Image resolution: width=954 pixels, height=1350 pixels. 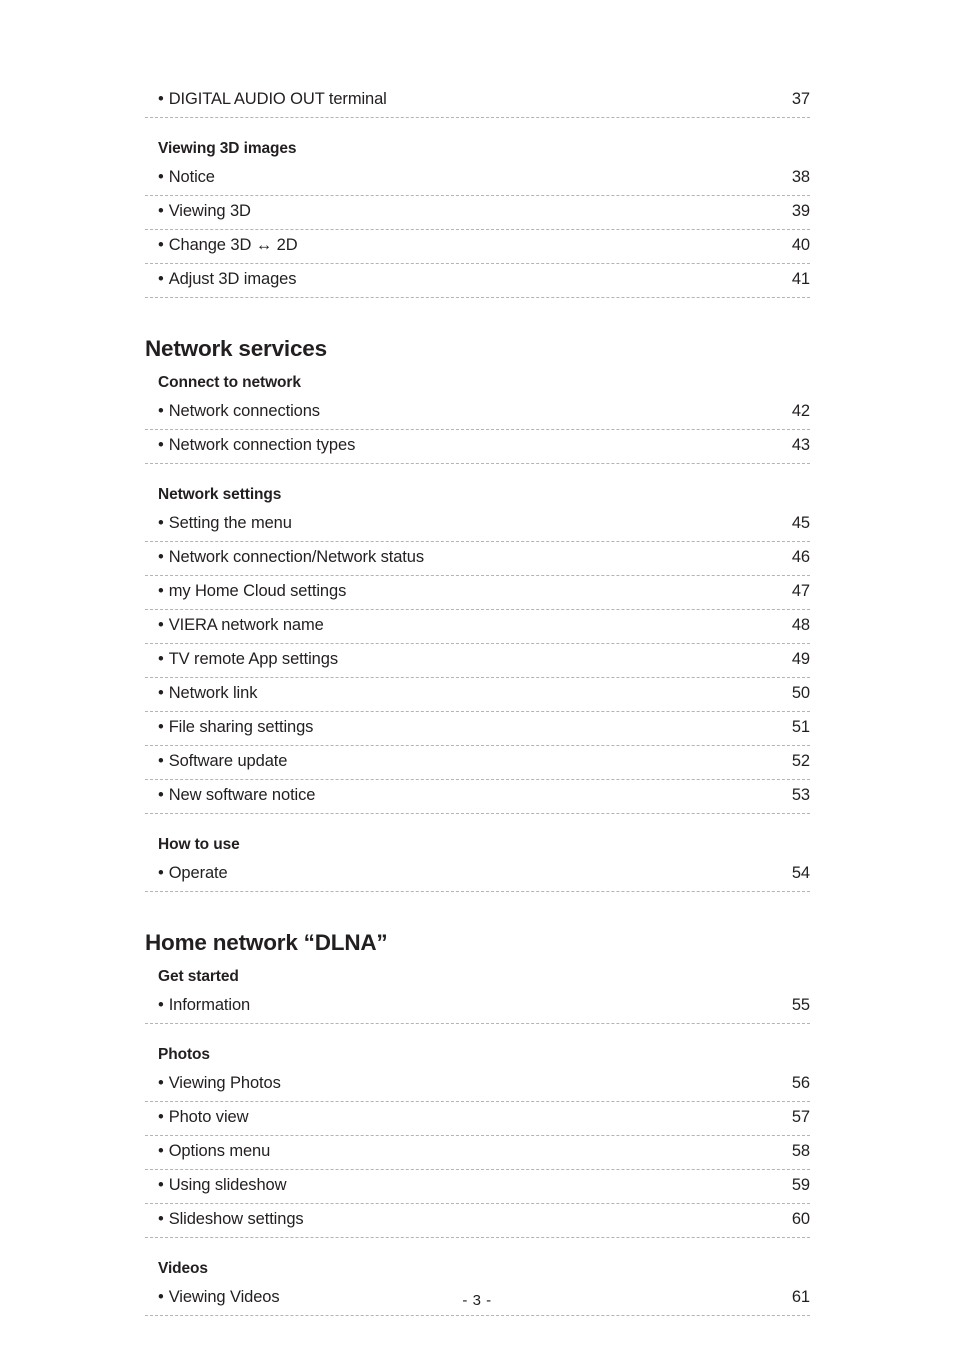 I want to click on toc-entry: • Using slideshow 59, so click(x=477, y=1187).